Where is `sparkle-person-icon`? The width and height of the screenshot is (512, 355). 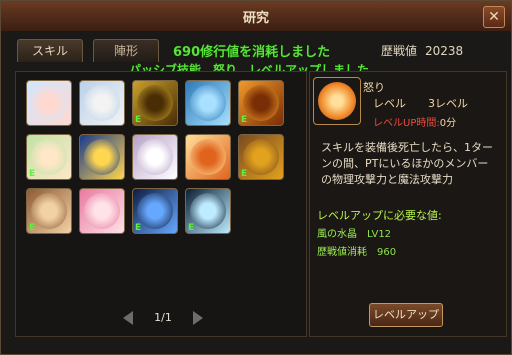
sparkle-person-icon is located at coordinates (208, 211).